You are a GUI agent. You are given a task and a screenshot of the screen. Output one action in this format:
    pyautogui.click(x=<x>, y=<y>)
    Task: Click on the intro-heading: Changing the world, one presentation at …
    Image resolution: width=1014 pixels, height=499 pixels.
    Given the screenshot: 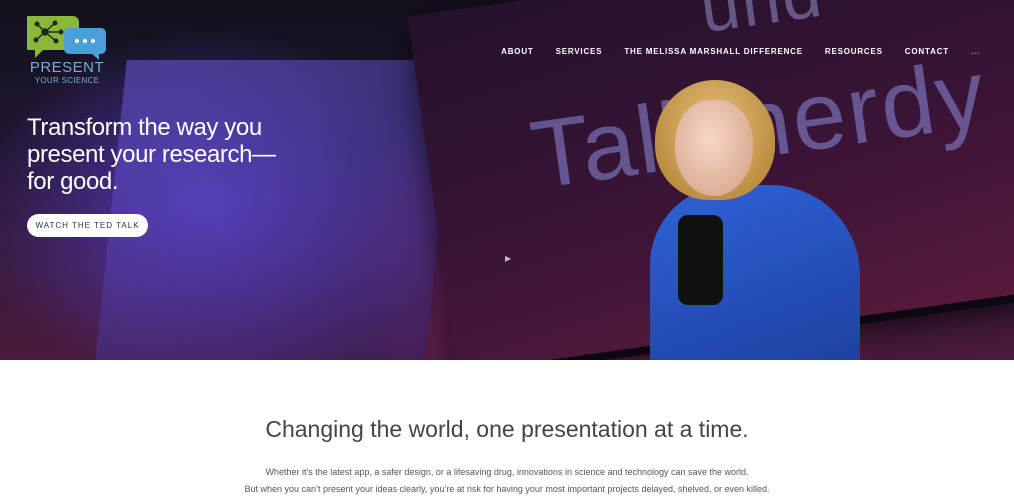 What is the action you would take?
    pyautogui.click(x=507, y=429)
    